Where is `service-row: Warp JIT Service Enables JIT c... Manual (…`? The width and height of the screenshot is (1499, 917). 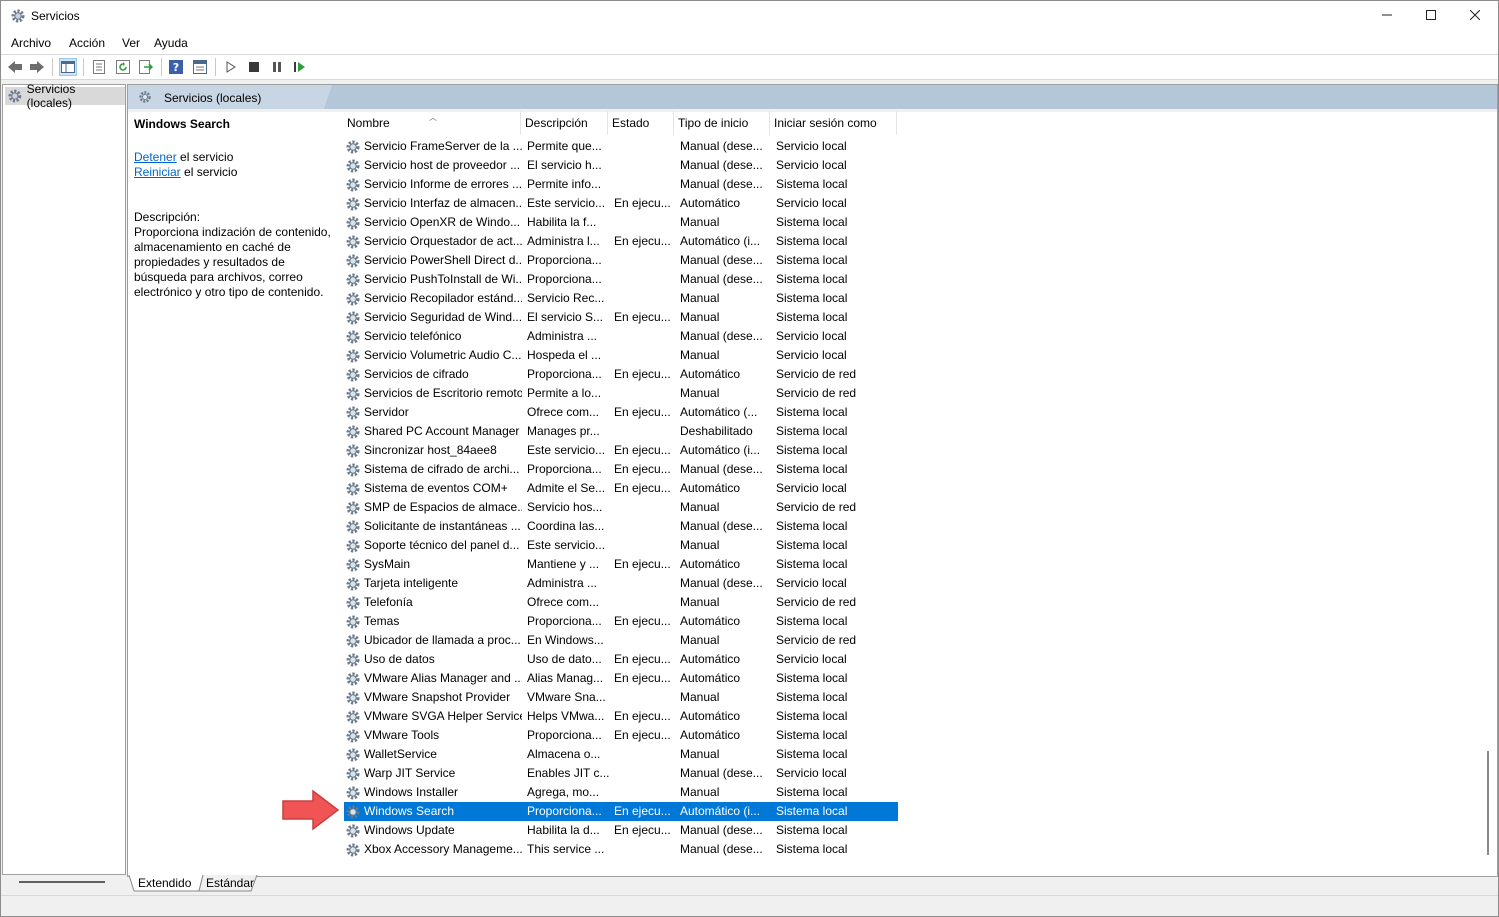
service-row: Warp JIT Service Enables JIT c... Manual (… is located at coordinates (621, 773).